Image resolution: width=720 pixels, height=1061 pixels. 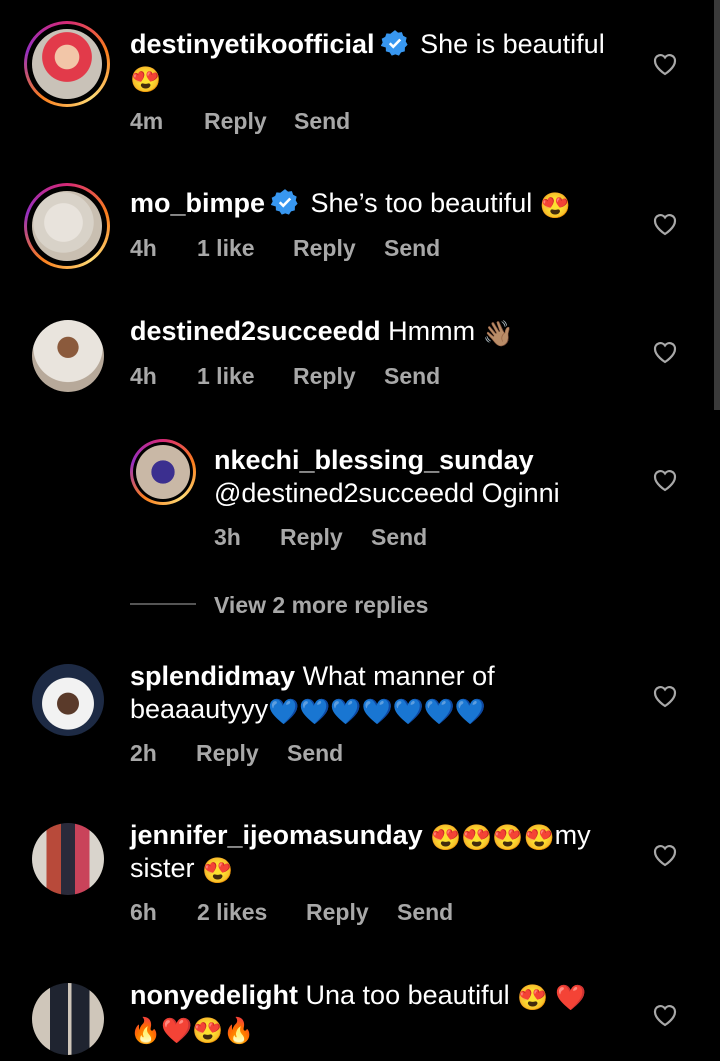 I want to click on comment-emoji: 😍 ❤️, so click(x=552, y=998).